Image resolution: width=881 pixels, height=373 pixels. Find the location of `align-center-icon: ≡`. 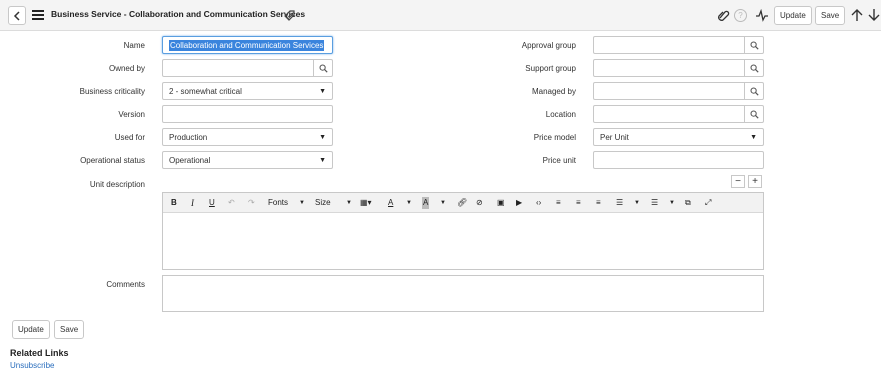

align-center-icon: ≡ is located at coordinates (578, 203).